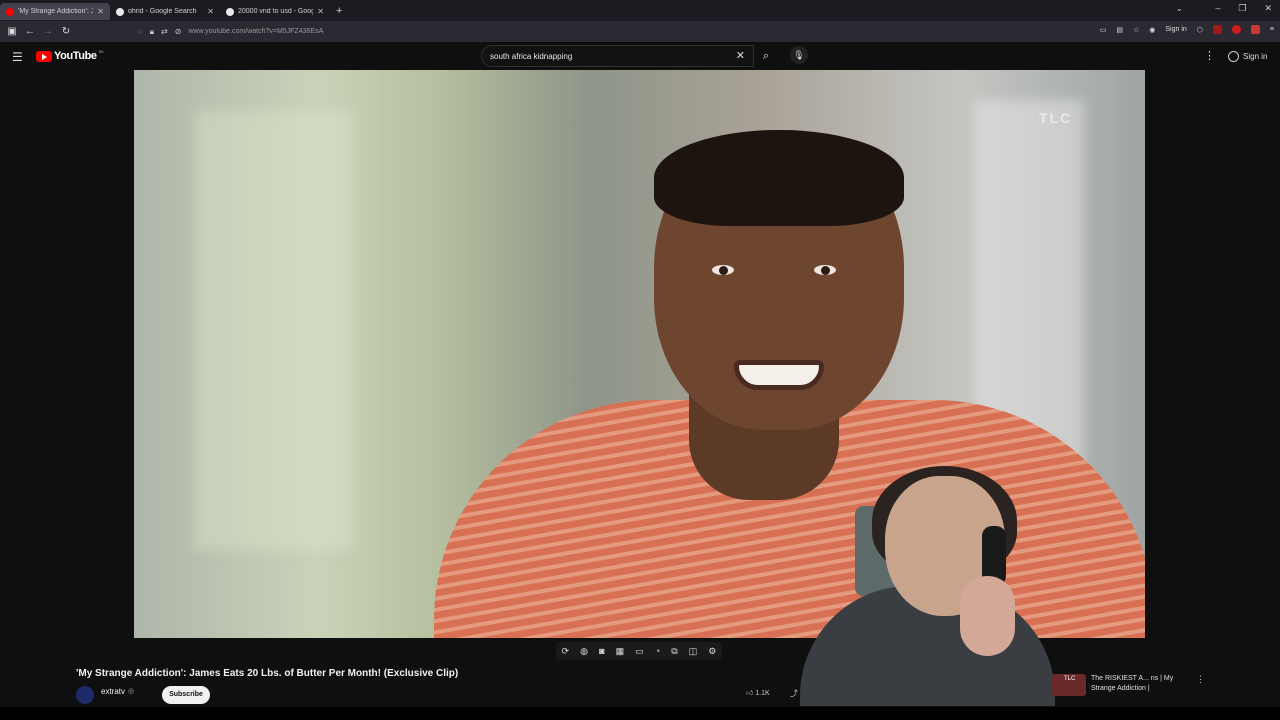 The image size is (1280, 720). I want to click on search-icon: ⌕, so click(766, 55).